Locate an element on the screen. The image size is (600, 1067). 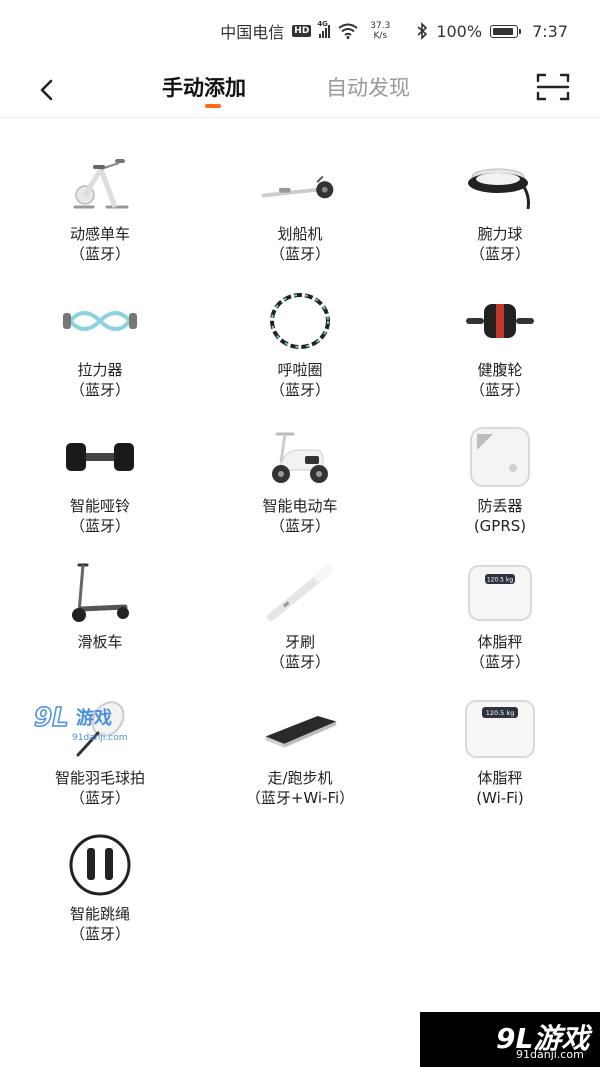
device-name: 腕力球 is located at coordinates (500, 234).